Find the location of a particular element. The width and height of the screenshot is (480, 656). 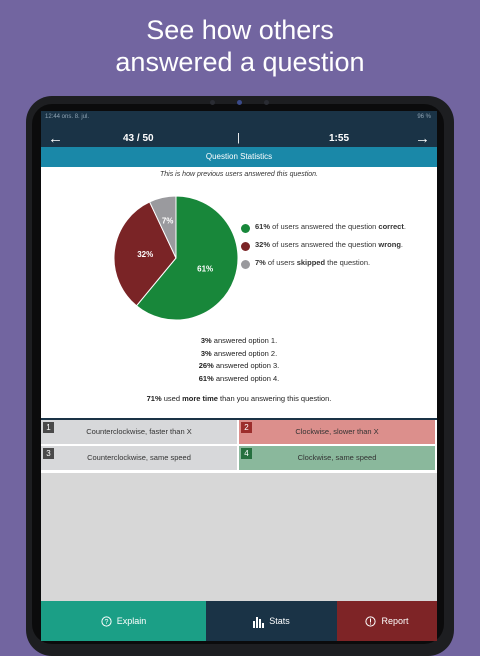

option-number: 2 is located at coordinates (246, 427).